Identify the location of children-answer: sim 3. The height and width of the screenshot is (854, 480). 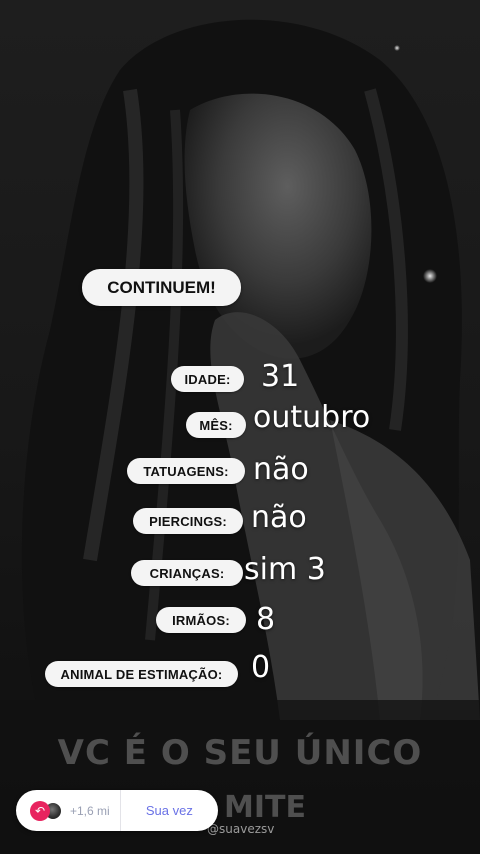
(285, 569).